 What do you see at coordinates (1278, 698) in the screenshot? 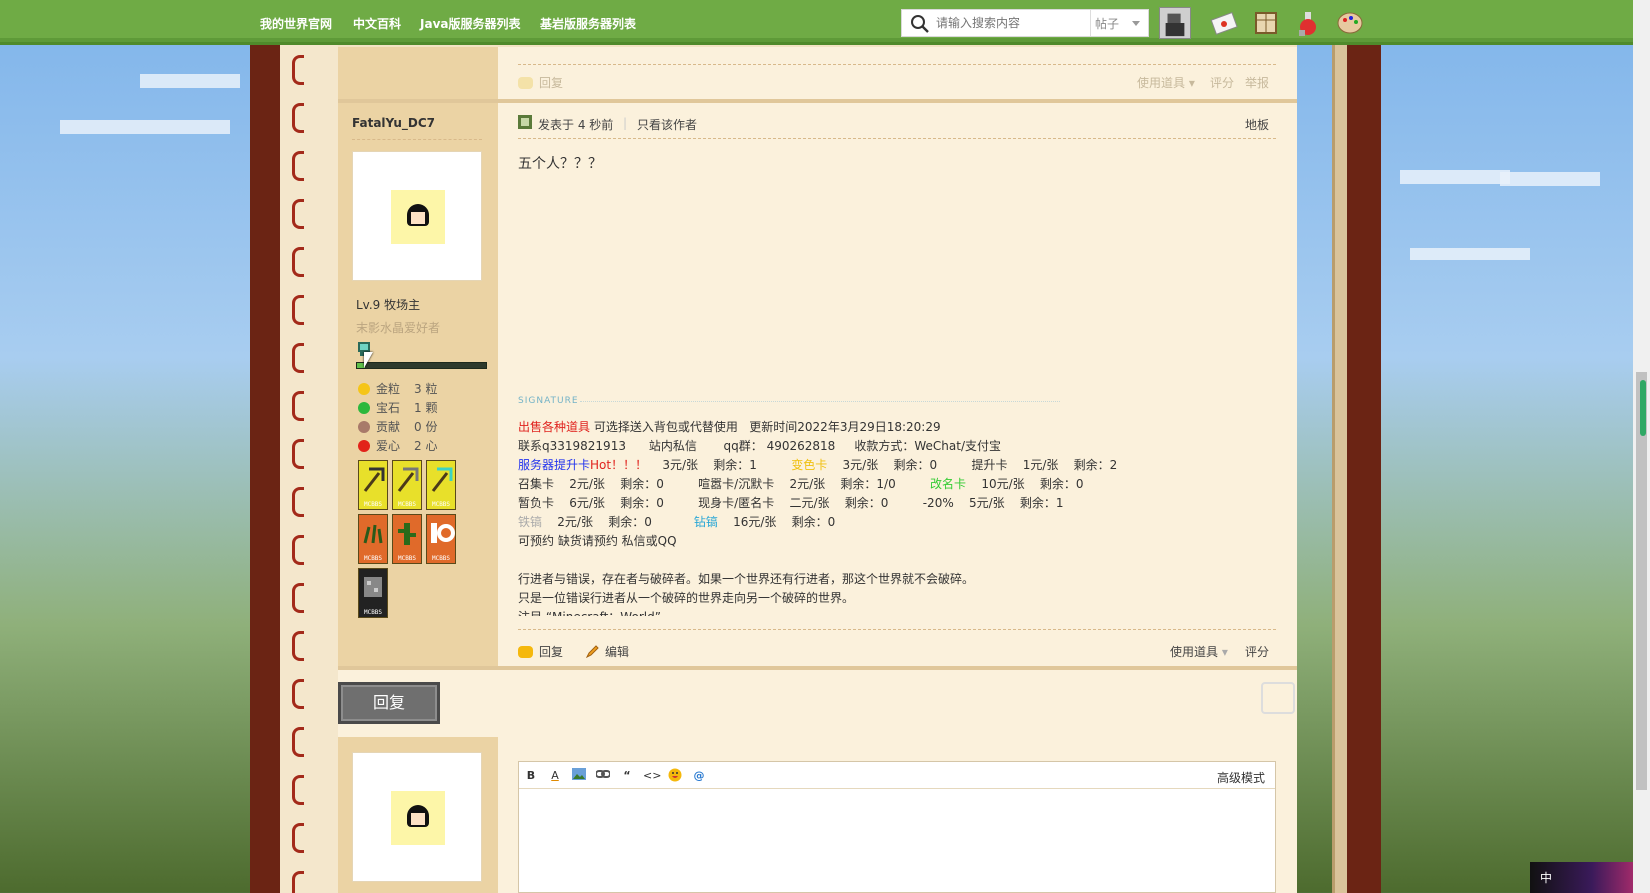
I see `fast-reply-toggle-icon` at bounding box center [1278, 698].